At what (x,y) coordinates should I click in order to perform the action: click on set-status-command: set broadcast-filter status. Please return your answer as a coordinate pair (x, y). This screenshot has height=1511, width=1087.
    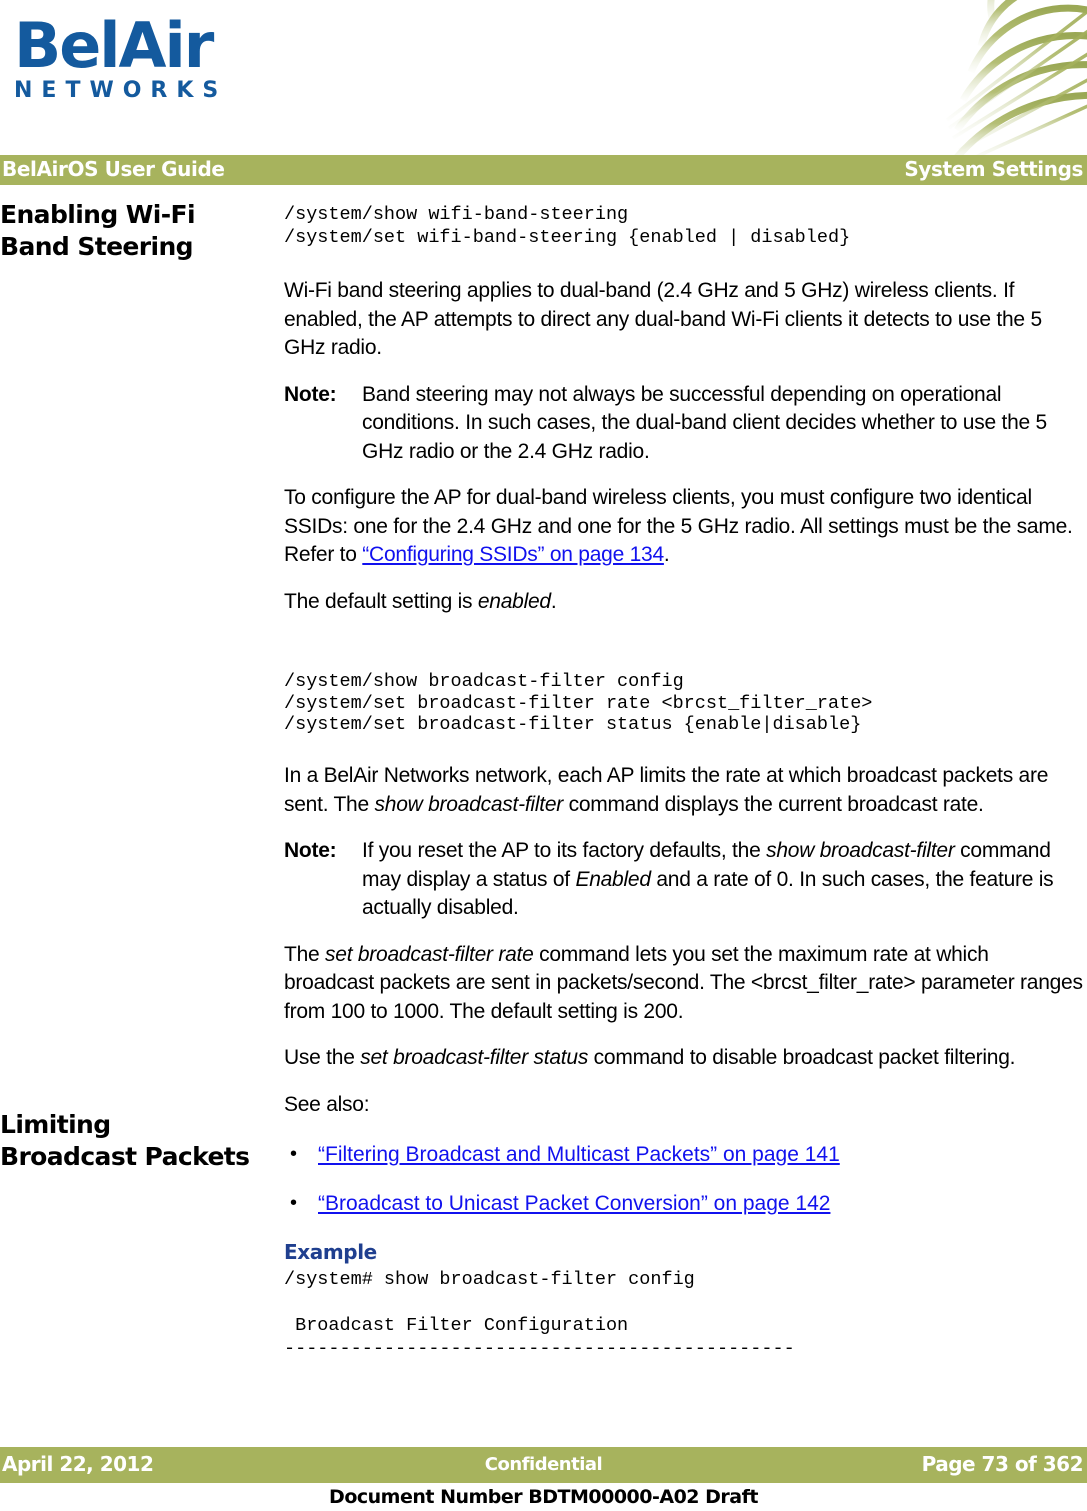
    Looking at the image, I should click on (474, 1057).